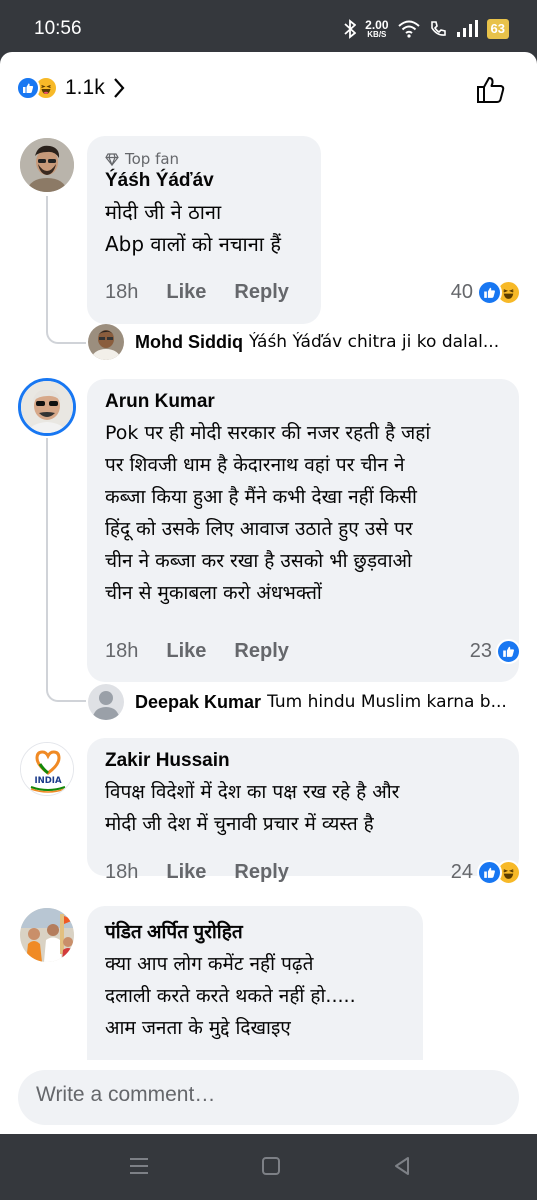  Describe the element at coordinates (377, 28) in the screenshot. I see `network-speed: 2.00 KB/S` at that location.